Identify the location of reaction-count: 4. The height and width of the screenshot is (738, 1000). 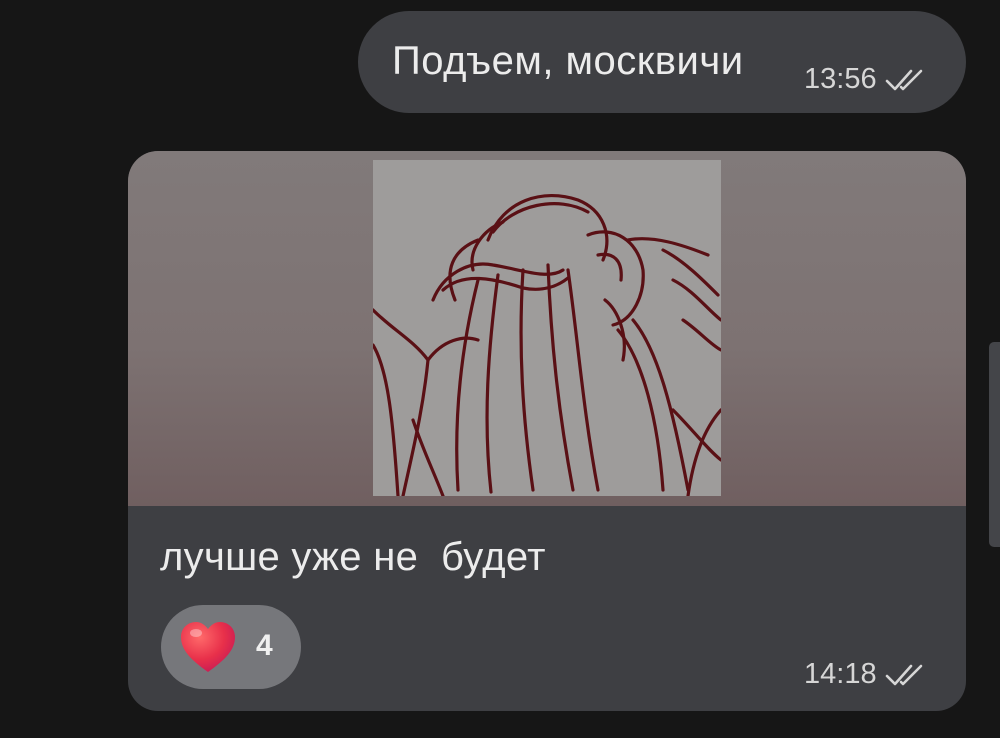
(264, 645).